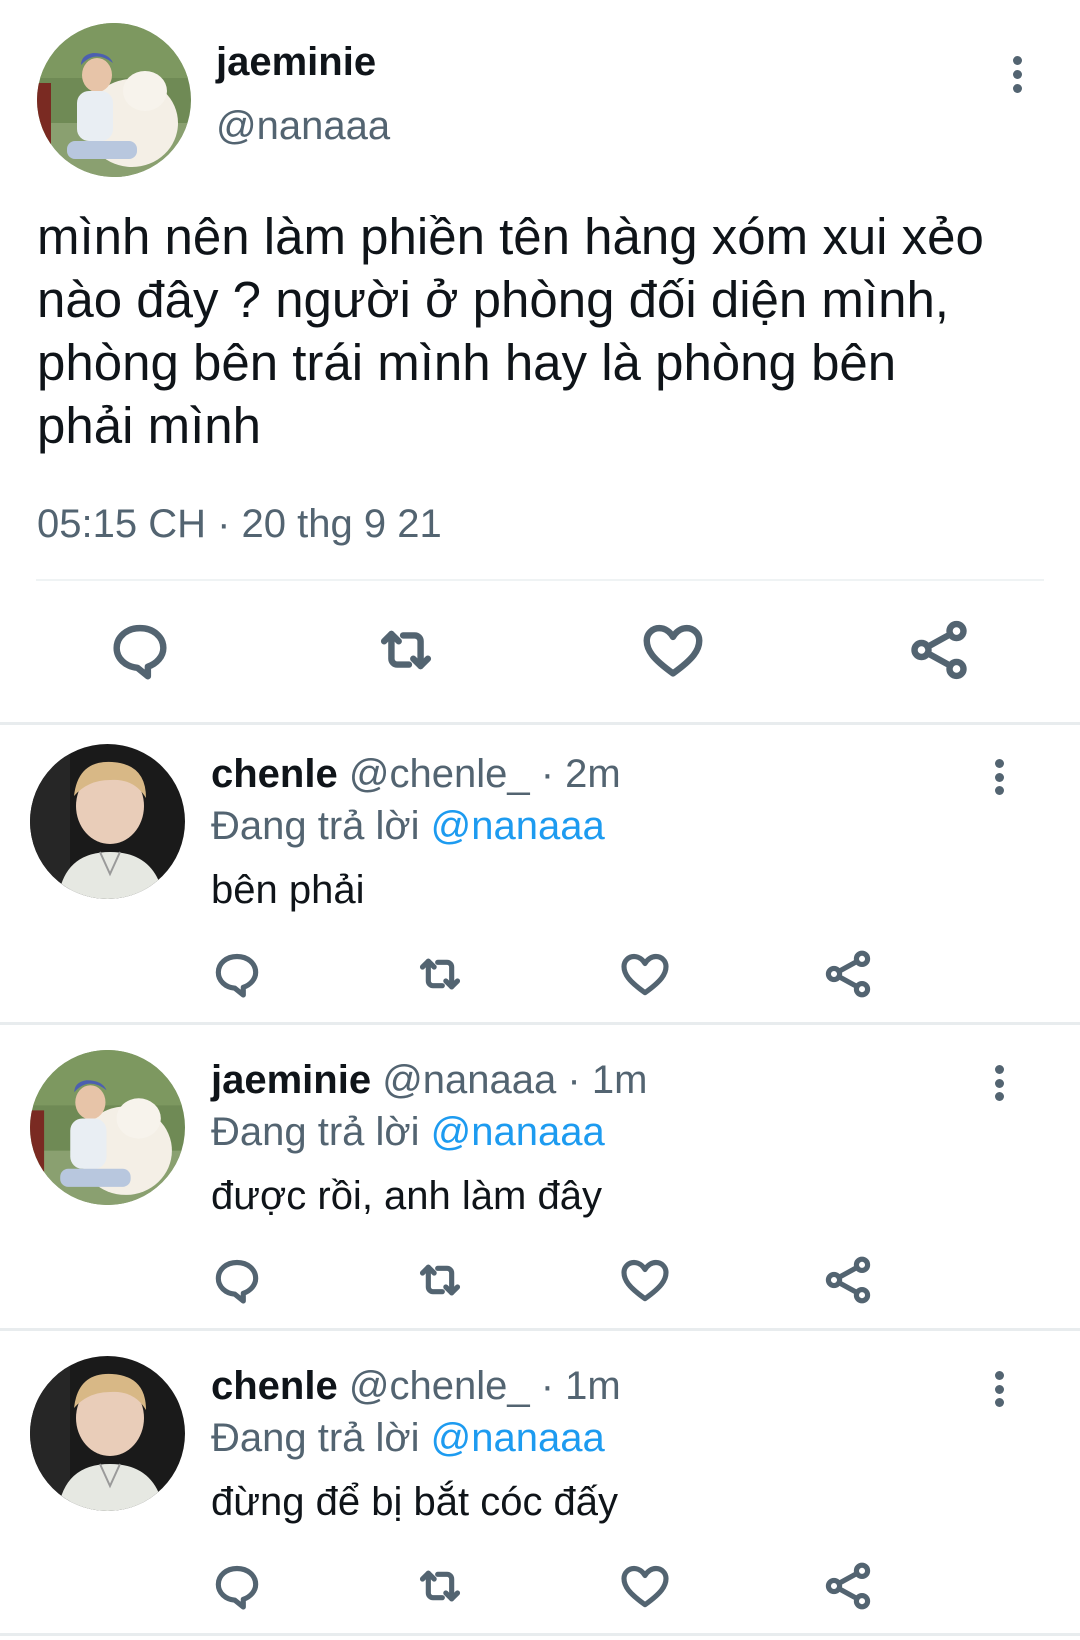 The width and height of the screenshot is (1080, 1640). I want to click on author-avatar, so click(114, 100).